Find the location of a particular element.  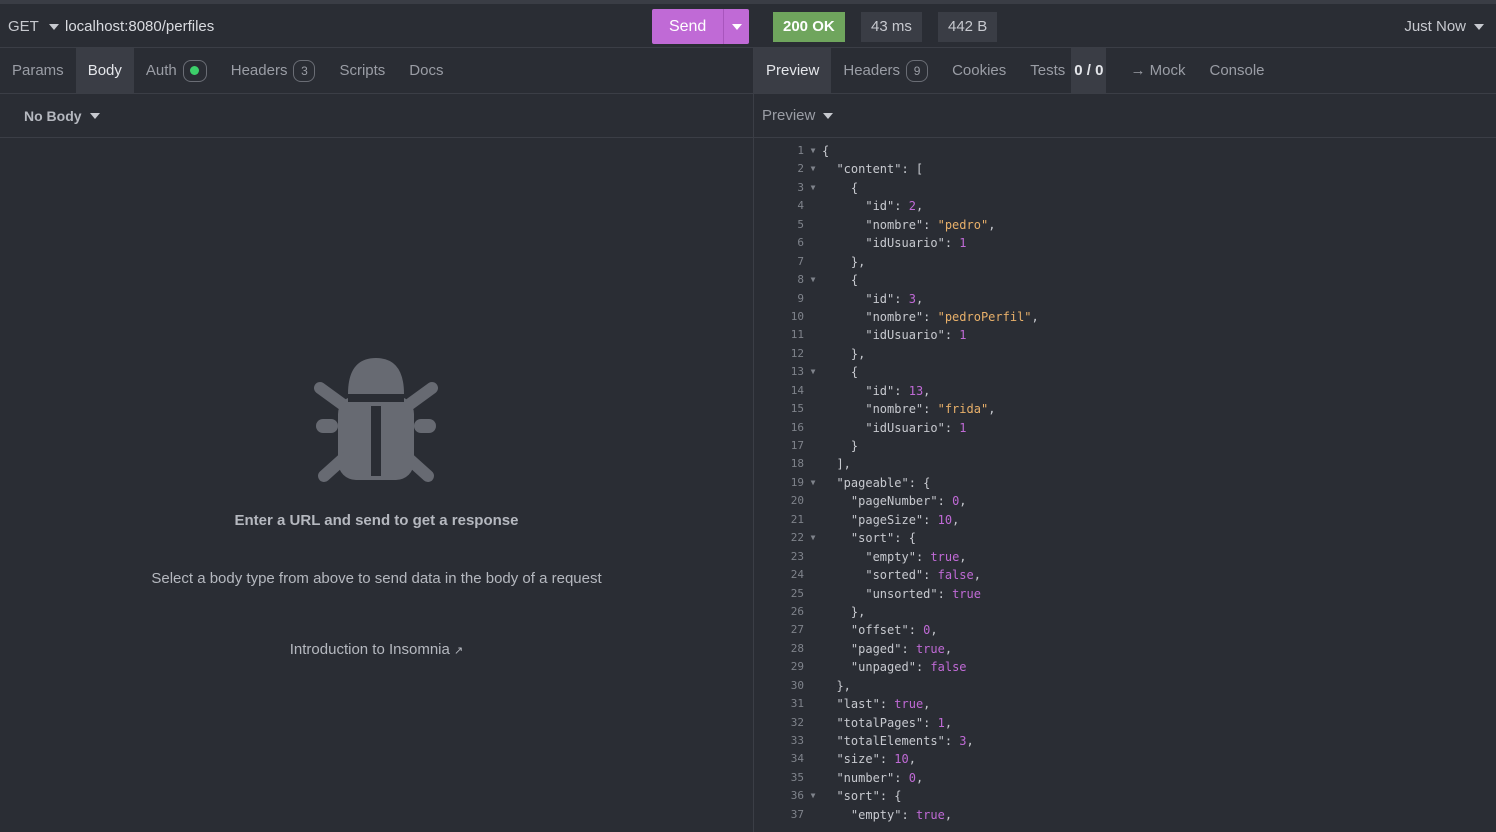

send-button-group: Send is located at coordinates (700, 26).